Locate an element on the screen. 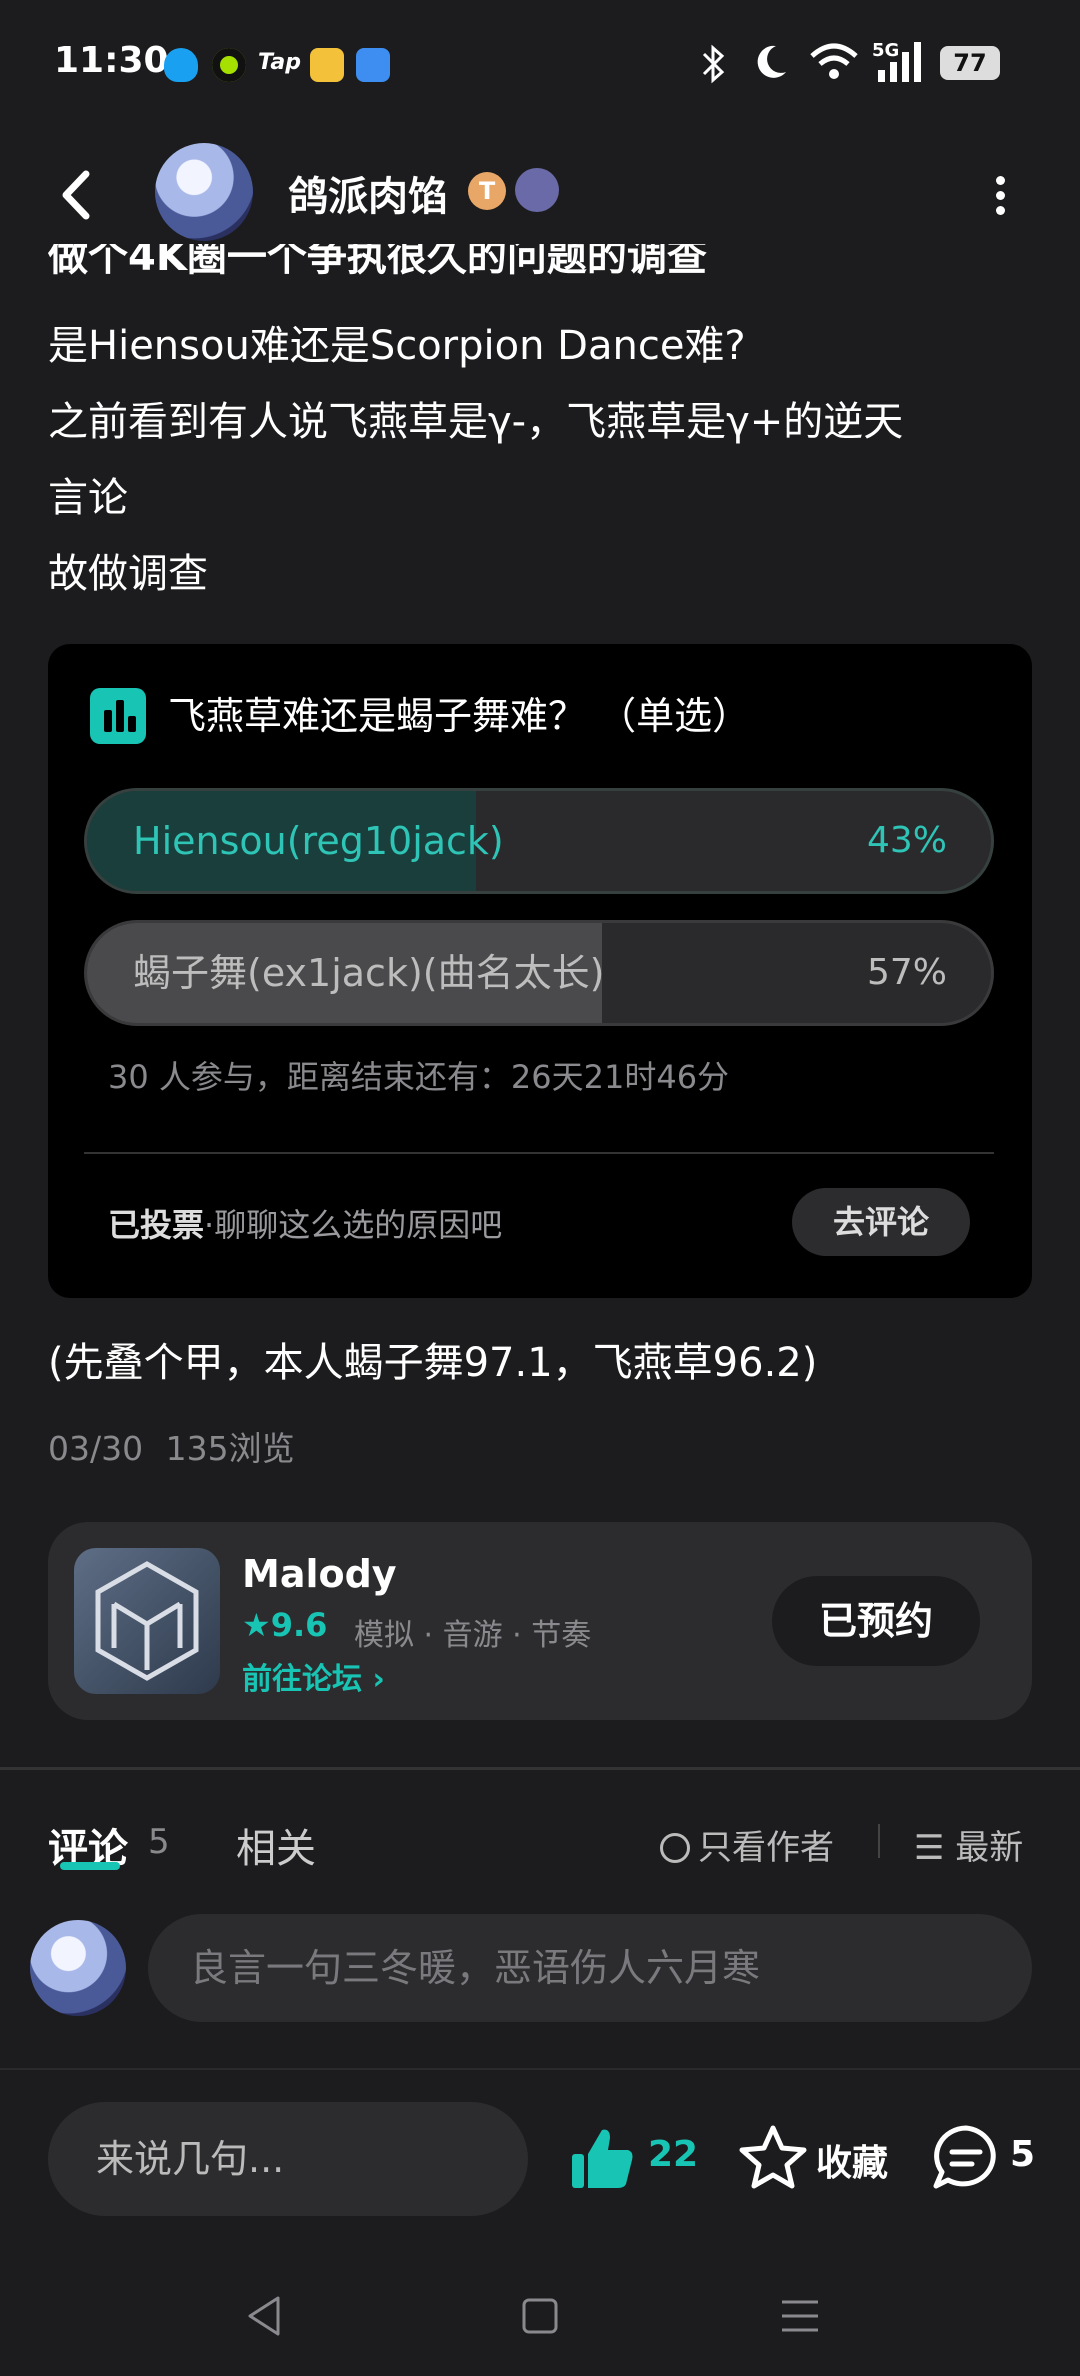  signal-icon is located at coordinates (899, 62).